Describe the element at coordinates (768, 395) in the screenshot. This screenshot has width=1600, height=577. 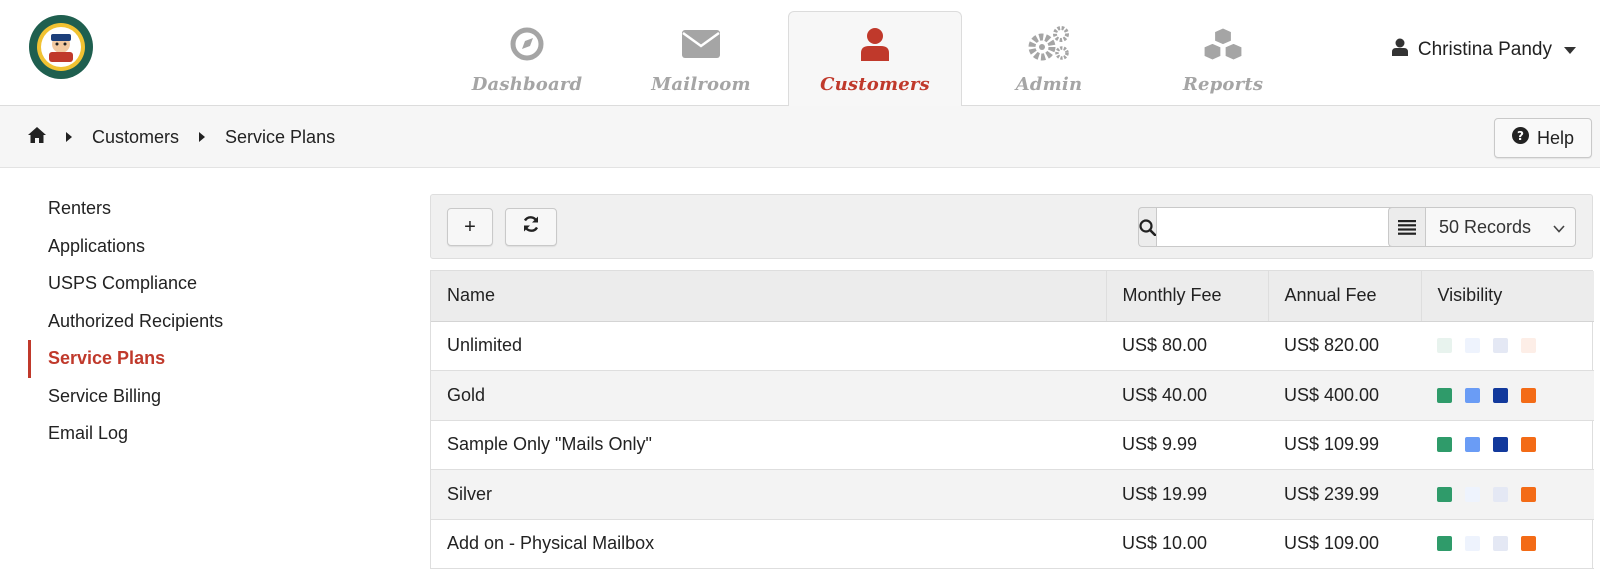
I see `plan-name-cell: Gold` at that location.